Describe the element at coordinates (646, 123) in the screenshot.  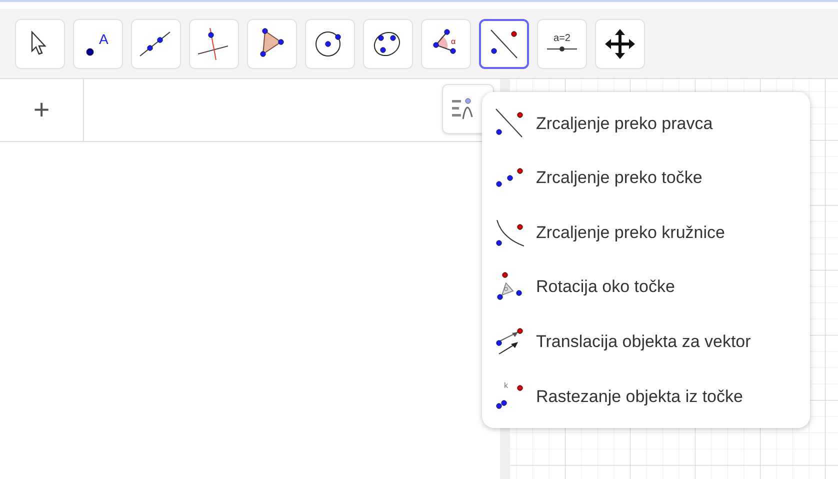
I see `menu-item: Zrcaljenje preko pravca` at that location.